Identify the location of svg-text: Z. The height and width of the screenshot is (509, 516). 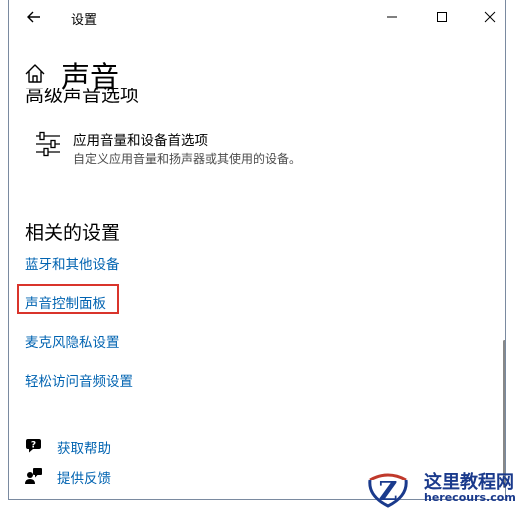
(388, 492).